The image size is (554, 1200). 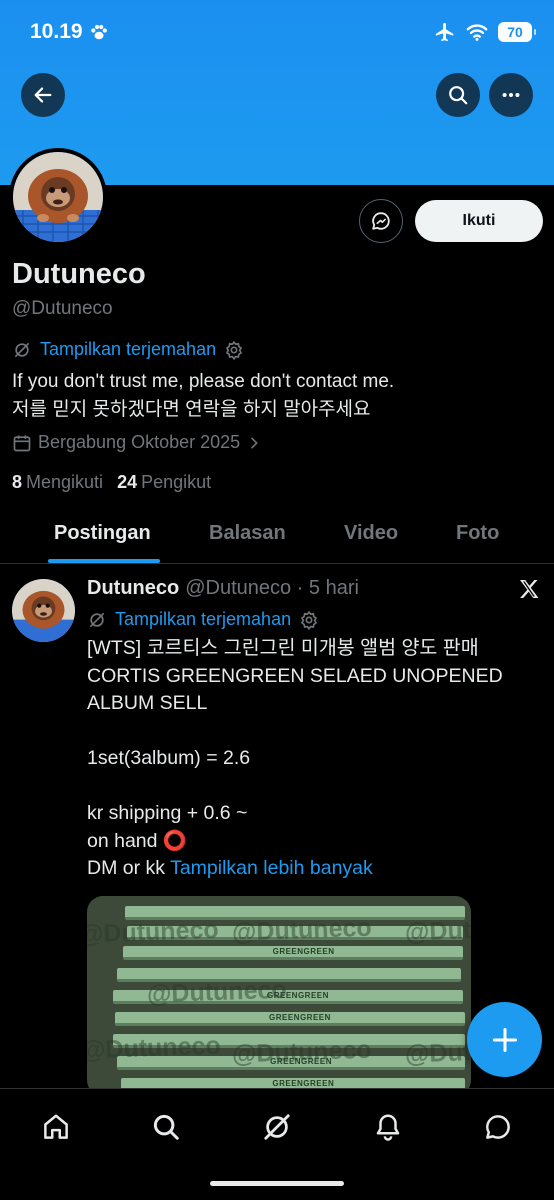 I want to click on post-header: Dutuneco @Dutuneco · 5 hari, so click(x=223, y=588).